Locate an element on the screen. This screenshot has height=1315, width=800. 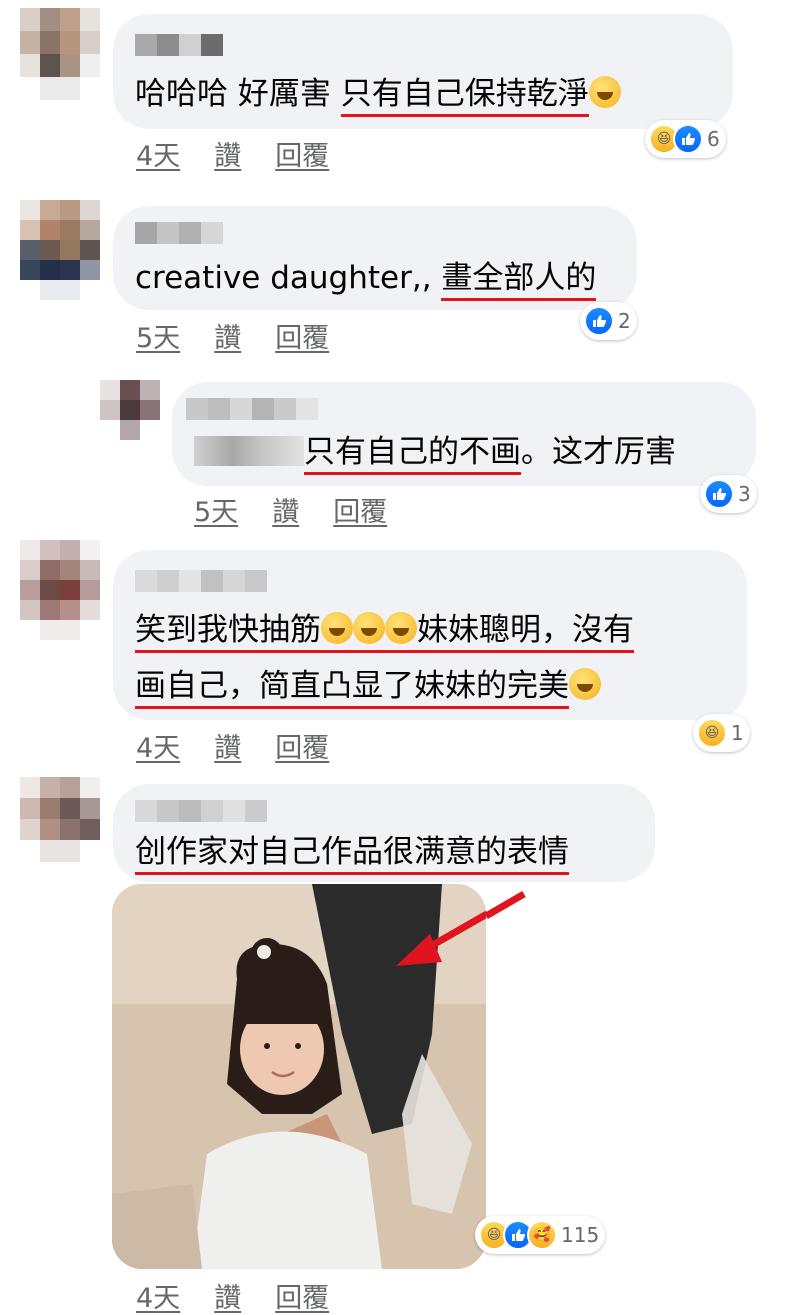
reaction-summary: 😆 6 is located at coordinates (685, 139).